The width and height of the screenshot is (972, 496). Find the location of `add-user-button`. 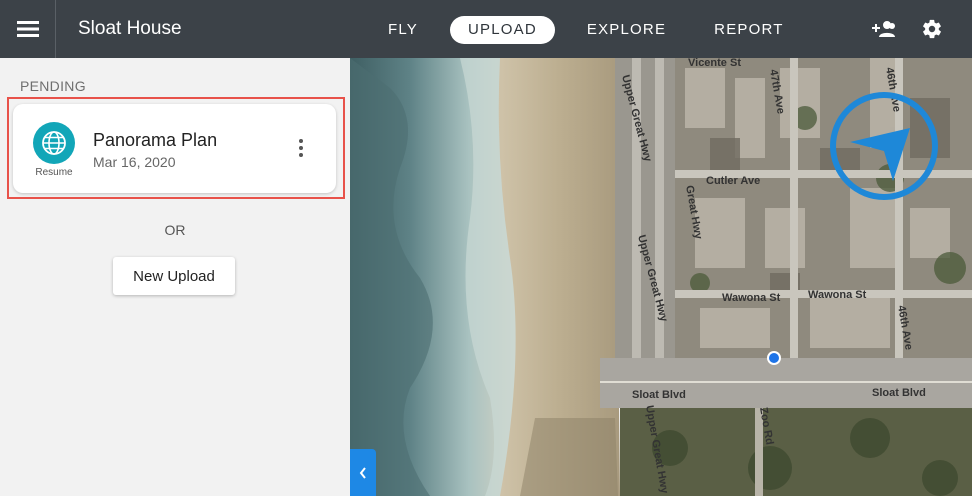

add-user-button is located at coordinates (885, 29).